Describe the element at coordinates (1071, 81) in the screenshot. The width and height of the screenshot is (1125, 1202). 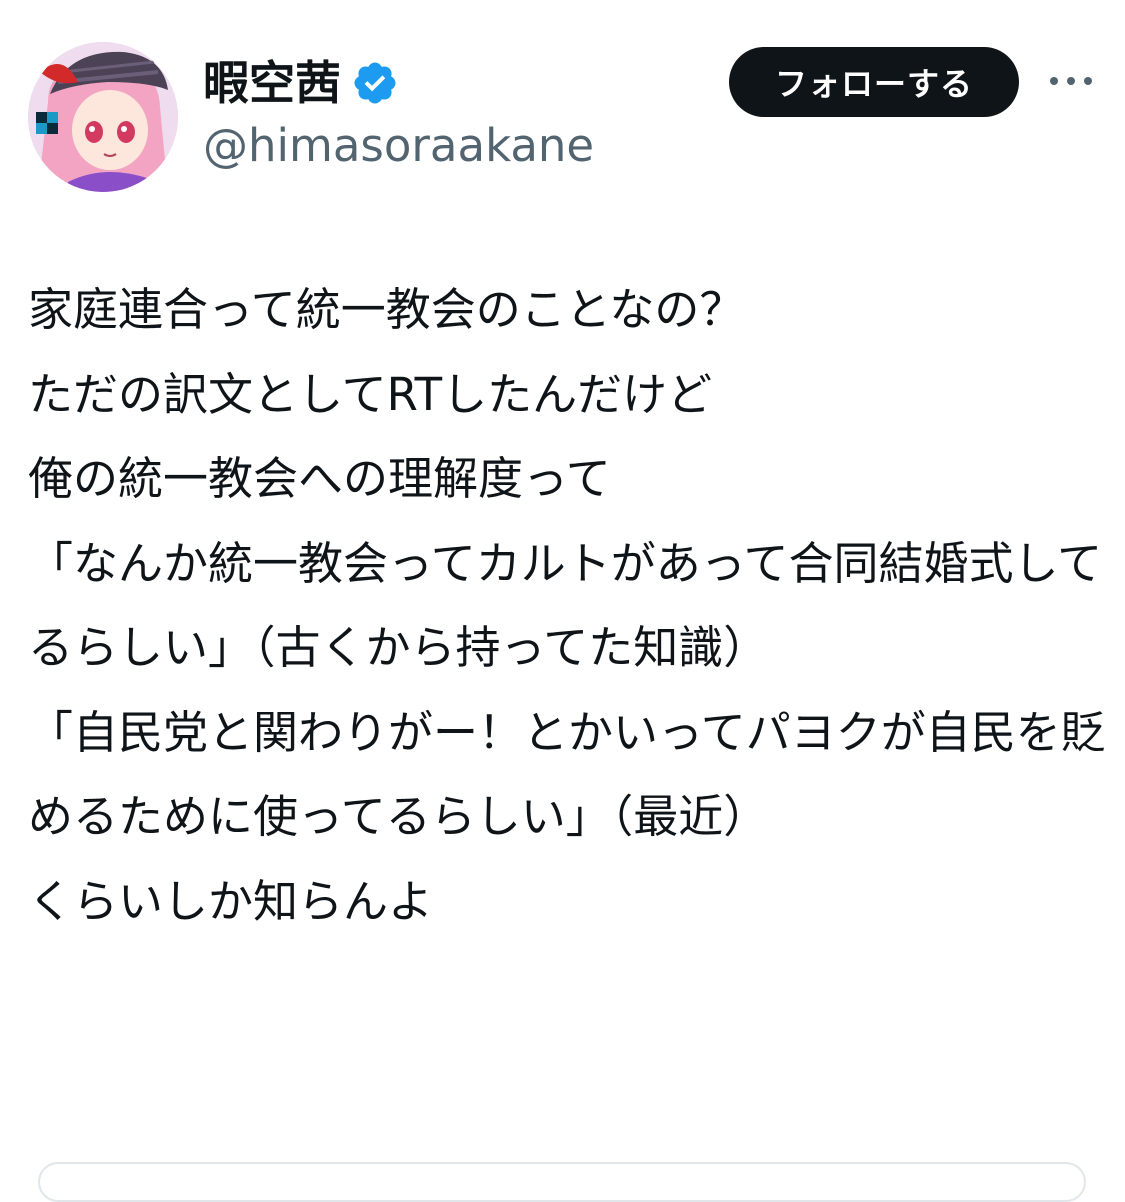
I see `more-horizontal-icon` at that location.